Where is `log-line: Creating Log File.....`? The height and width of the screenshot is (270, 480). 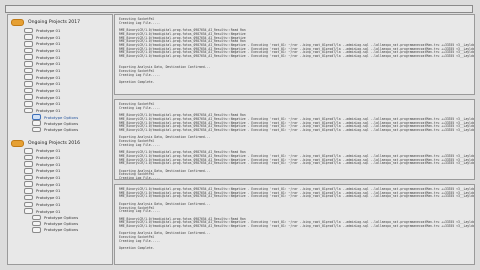
log-line: Creating Log File..... is located at coordinates (139, 178).